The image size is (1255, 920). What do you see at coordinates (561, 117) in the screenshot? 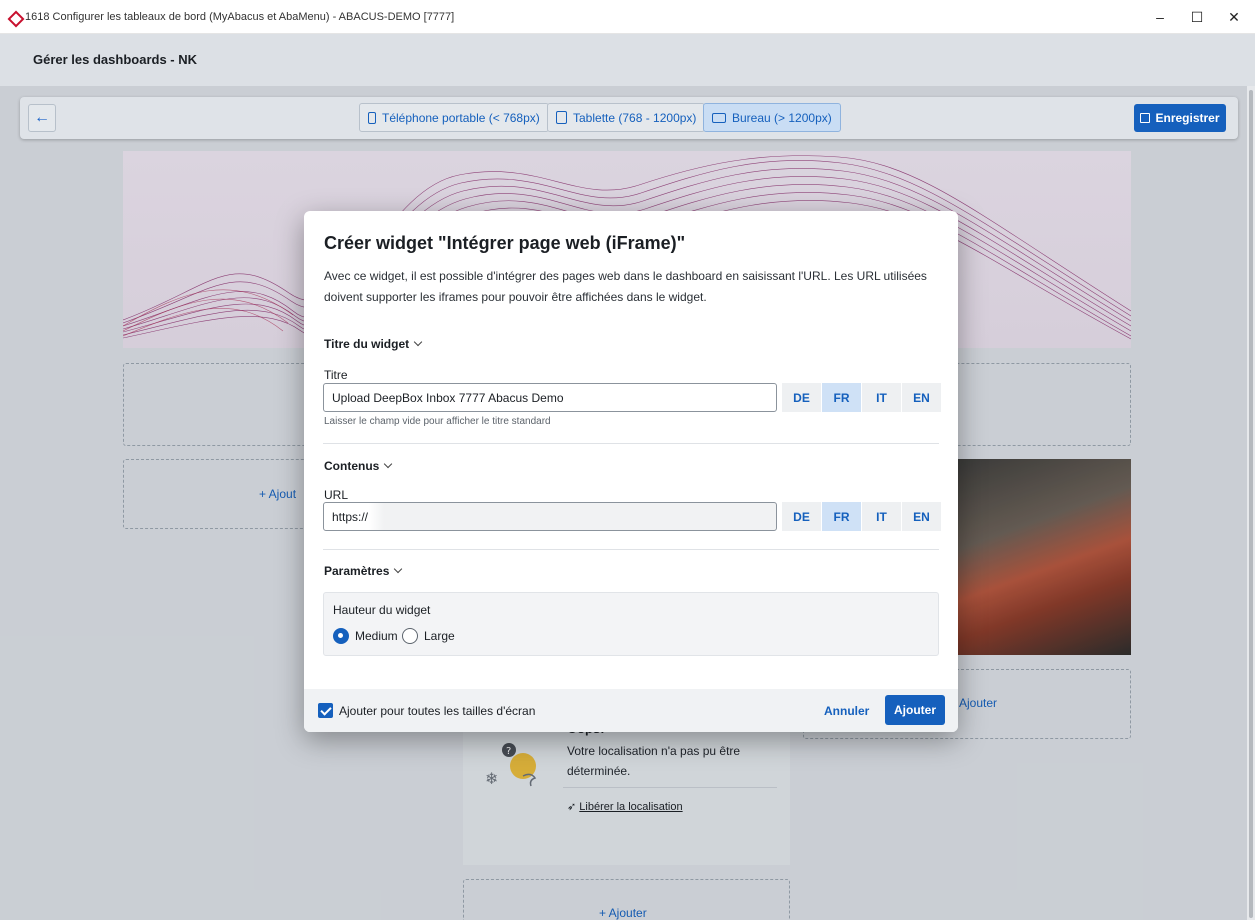
I see `tablet-icon` at bounding box center [561, 117].